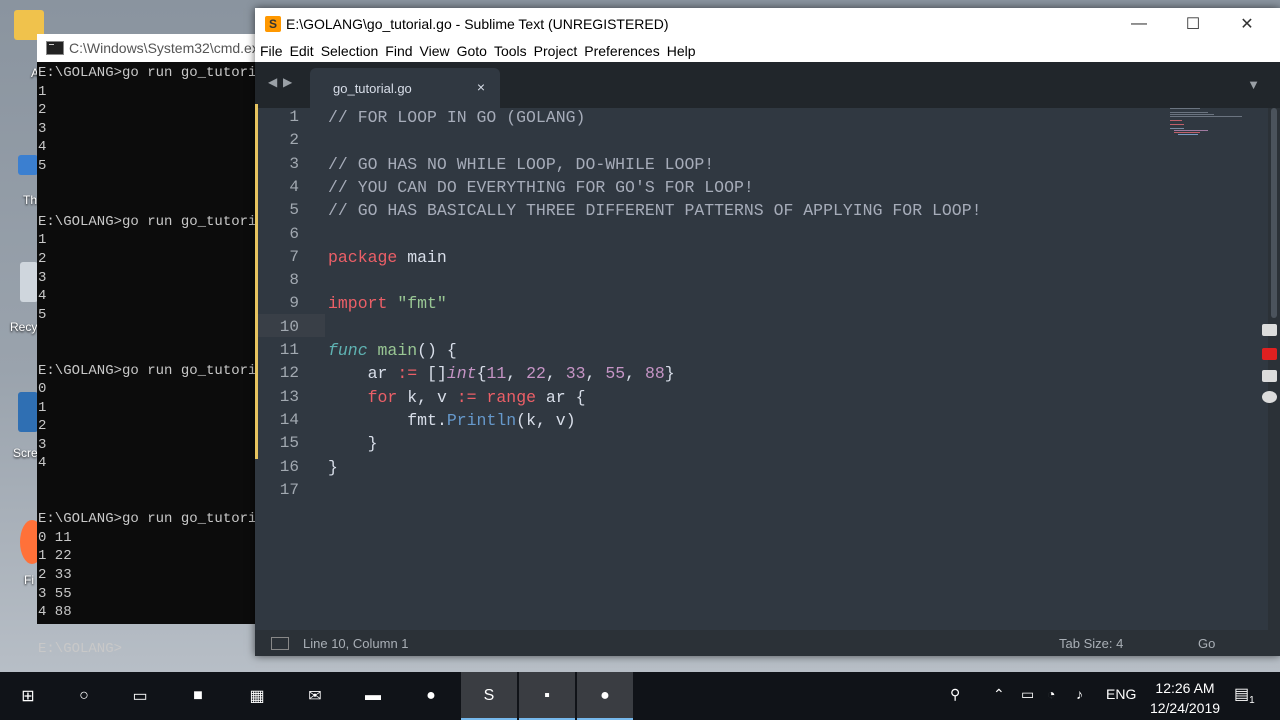  I want to click on cmd-title: C:\Windows\System32\cmd.exe, so click(168, 48).